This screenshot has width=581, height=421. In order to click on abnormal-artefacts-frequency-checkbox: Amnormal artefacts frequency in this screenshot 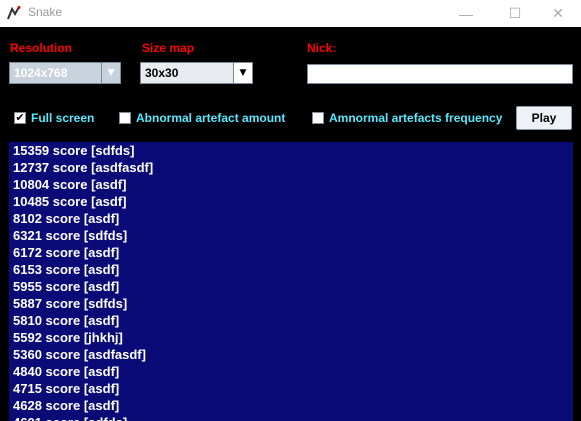, I will do `click(407, 118)`.